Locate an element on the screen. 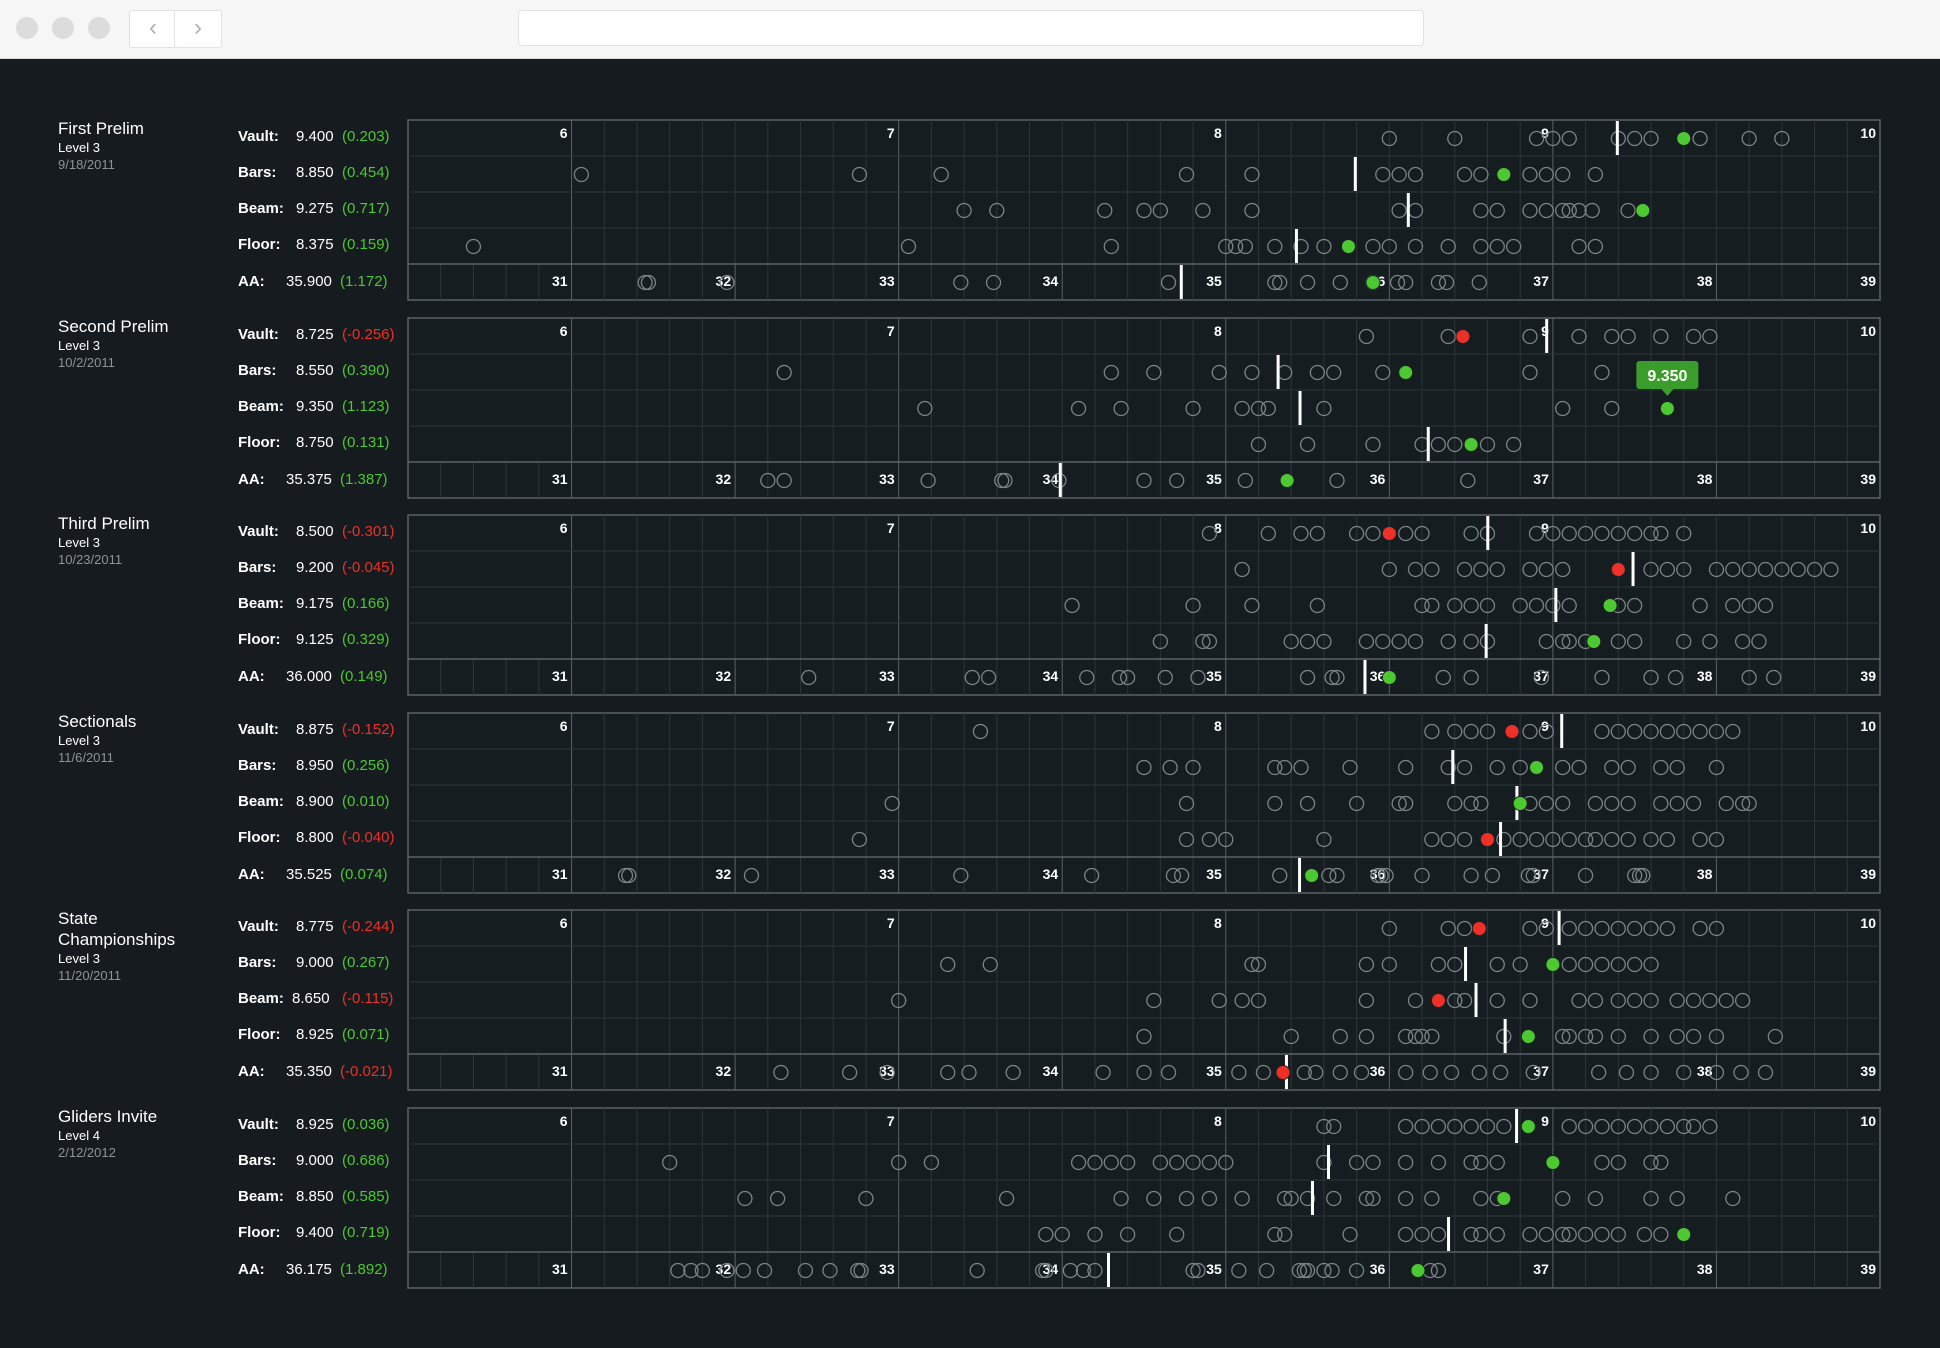 Image resolution: width=1940 pixels, height=1348 pixels. minimize-window-icon is located at coordinates (63, 28).